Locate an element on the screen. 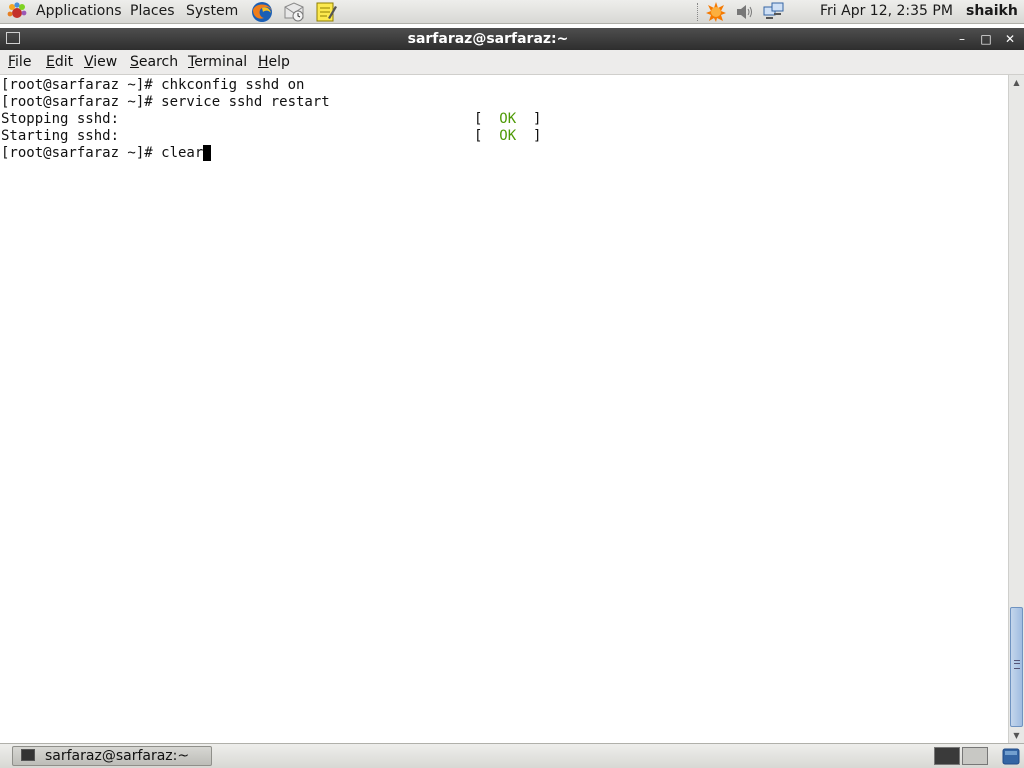  menu-edit: Edit is located at coordinates (59, 62).